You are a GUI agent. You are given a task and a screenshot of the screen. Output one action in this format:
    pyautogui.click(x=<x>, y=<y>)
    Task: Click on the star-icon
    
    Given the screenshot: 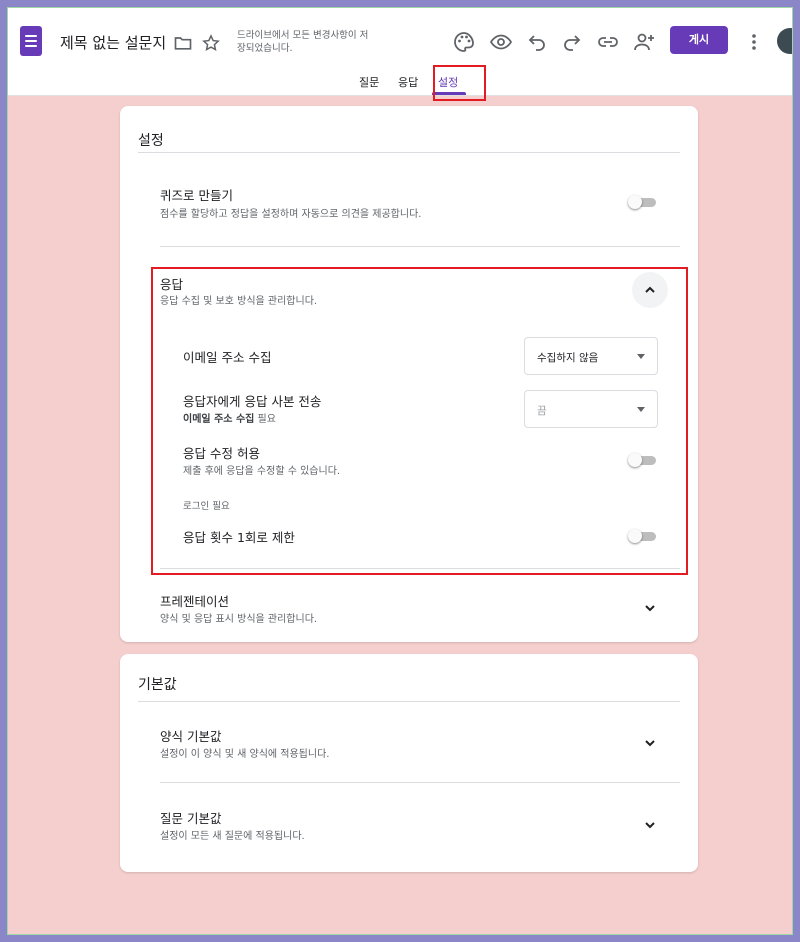 What is the action you would take?
    pyautogui.click(x=211, y=43)
    